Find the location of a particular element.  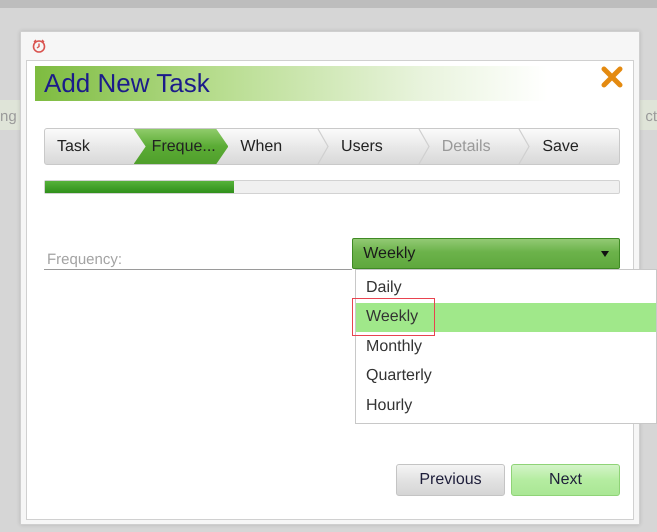

wizard-step: Task is located at coordinates (89, 146).